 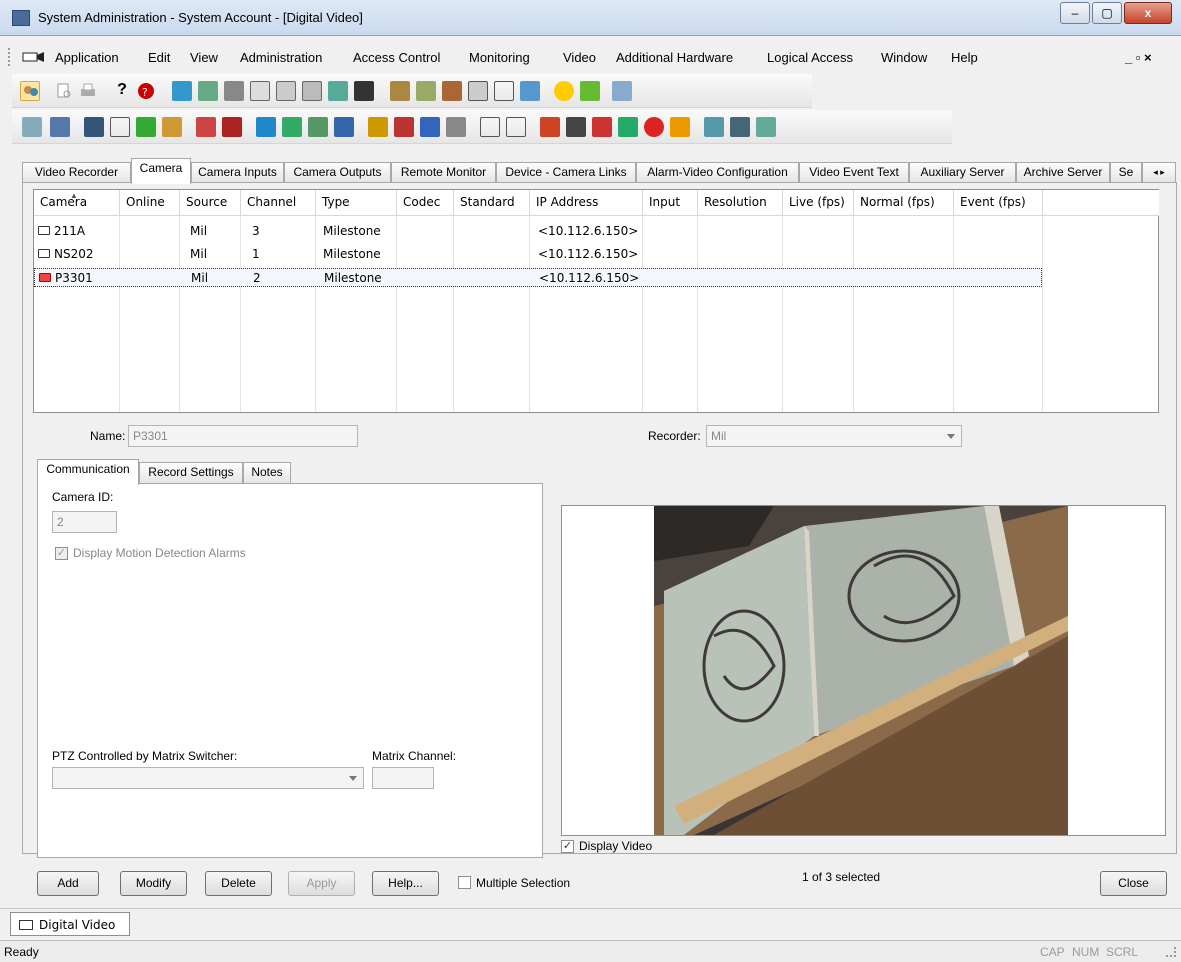 I want to click on bug-icon, so click(x=590, y=91).